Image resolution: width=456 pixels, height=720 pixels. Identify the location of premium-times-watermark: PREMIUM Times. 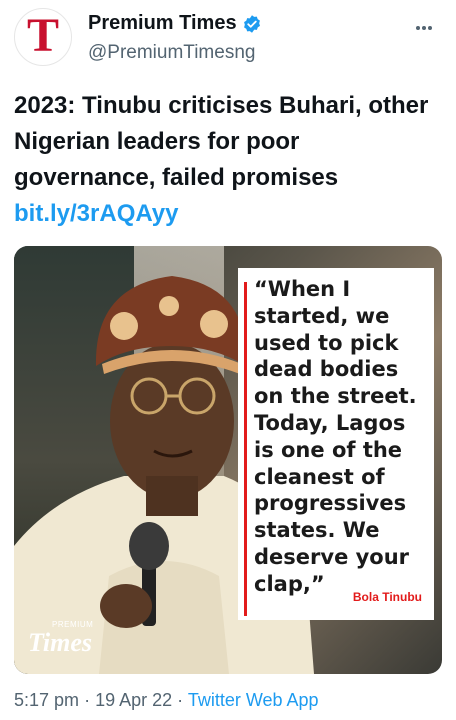
(66, 640).